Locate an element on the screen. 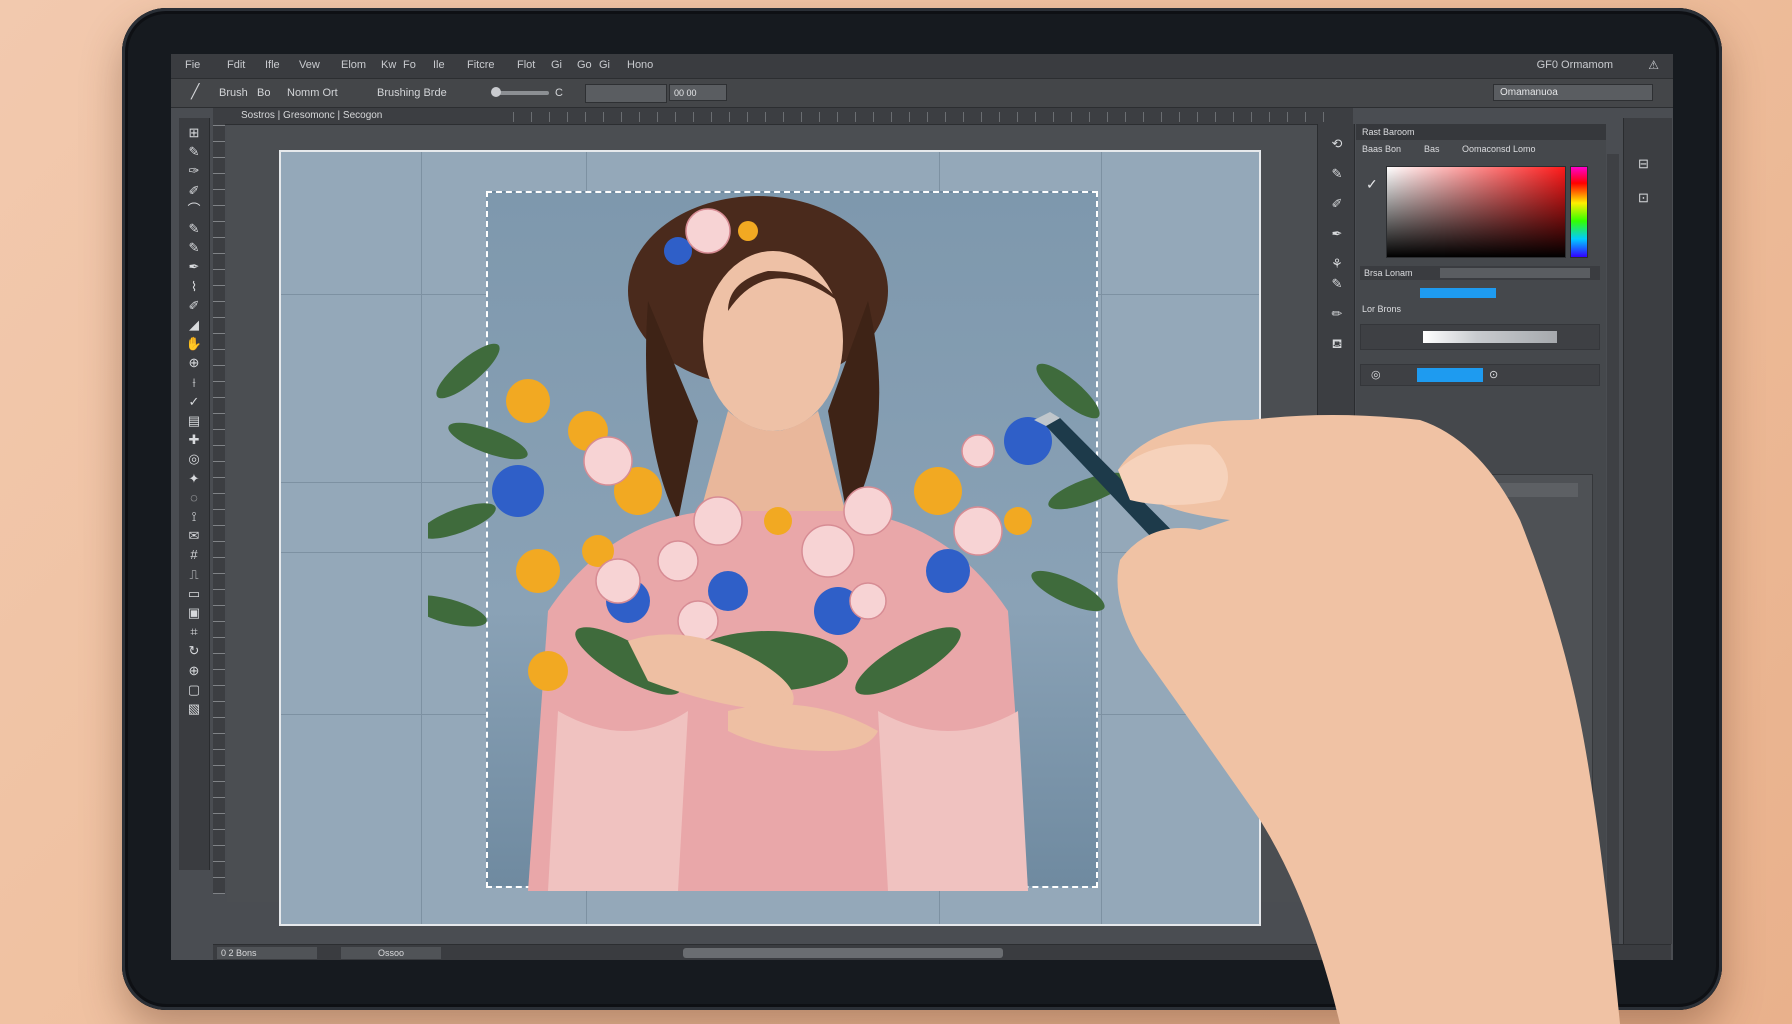 The height and width of the screenshot is (1024, 1792). tool-preset-icon: ⚘ is located at coordinates (1337, 265).